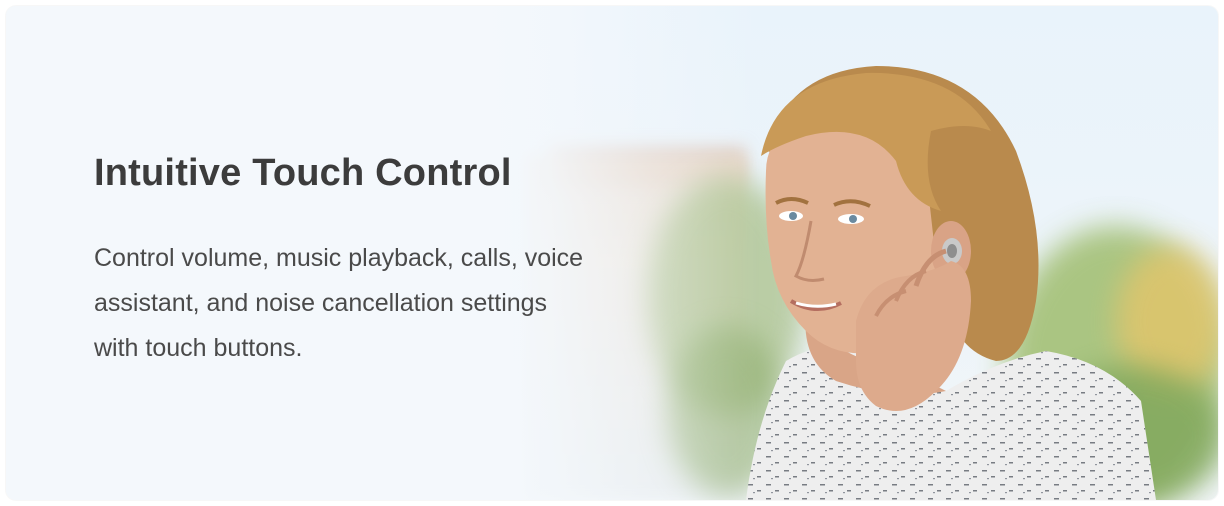  What do you see at coordinates (303, 173) in the screenshot?
I see `feature-headline: Intuitive Touch Control` at bounding box center [303, 173].